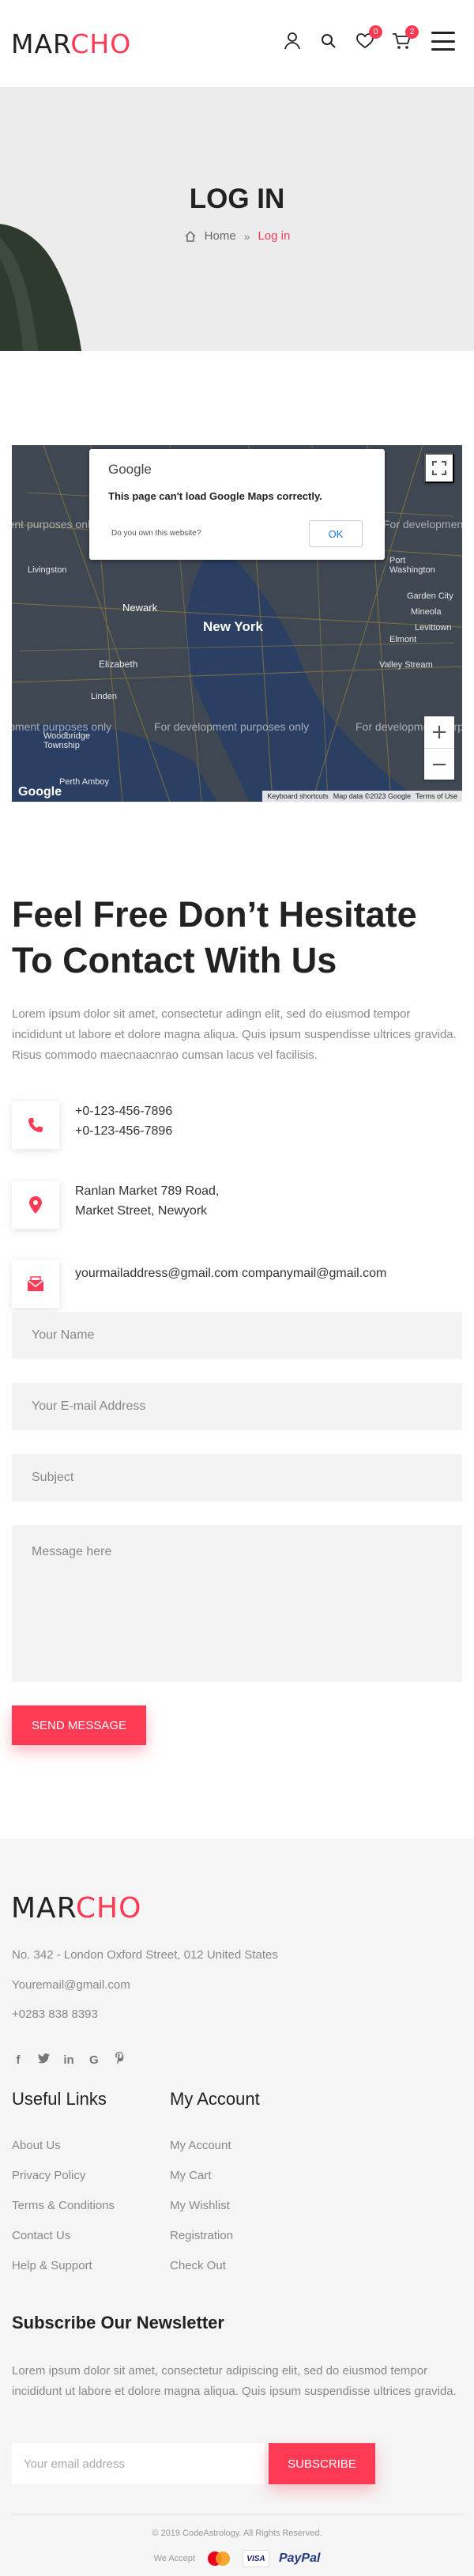 Image resolution: width=474 pixels, height=2576 pixels. I want to click on pinterest-icon, so click(119, 2060).